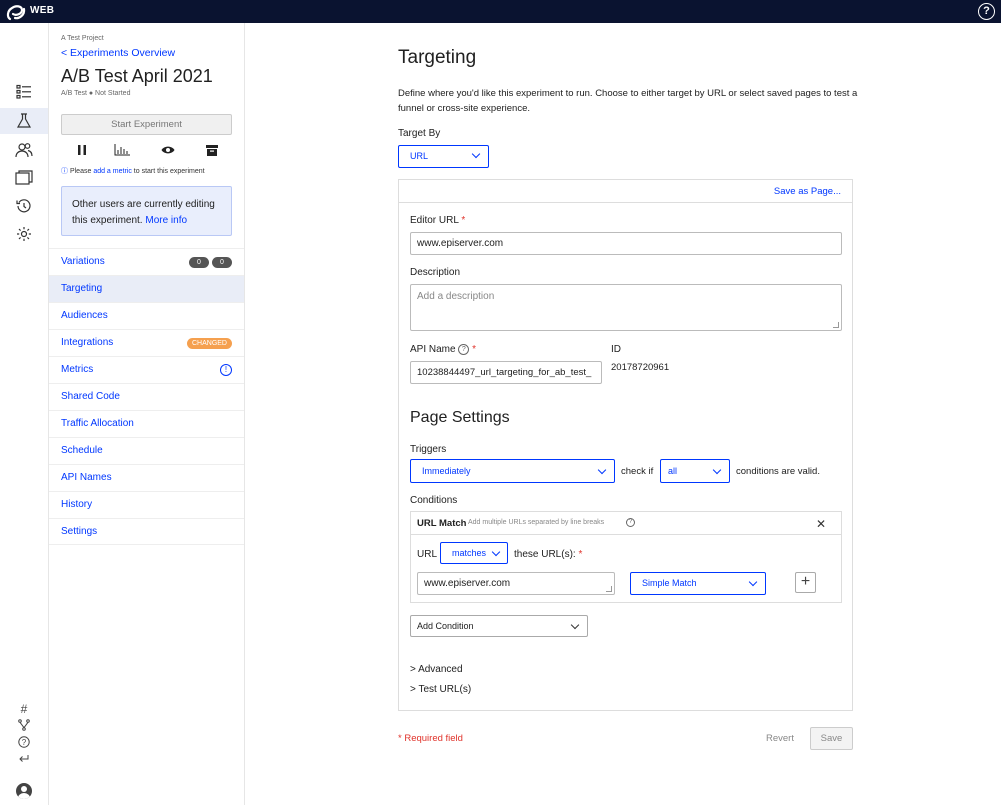 This screenshot has height=805, width=1001. Describe the element at coordinates (146, 504) in the screenshot. I see `nav-history: History` at that location.